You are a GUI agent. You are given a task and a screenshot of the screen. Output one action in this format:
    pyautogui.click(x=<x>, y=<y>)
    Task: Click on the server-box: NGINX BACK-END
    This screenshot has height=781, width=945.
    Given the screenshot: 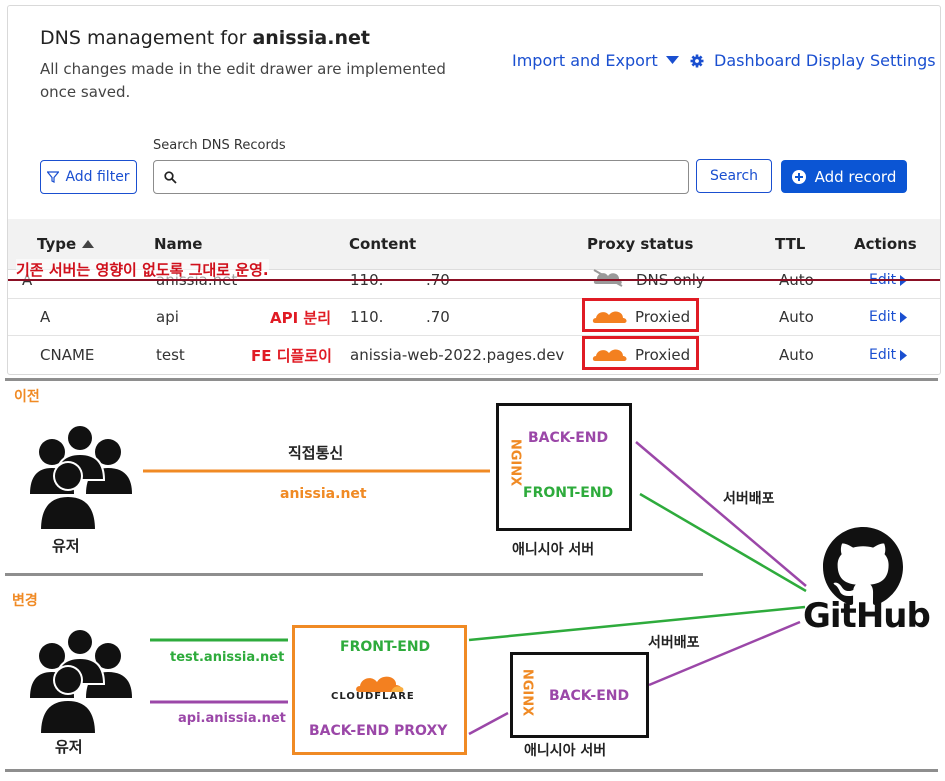 What is the action you would take?
    pyautogui.click(x=579, y=695)
    